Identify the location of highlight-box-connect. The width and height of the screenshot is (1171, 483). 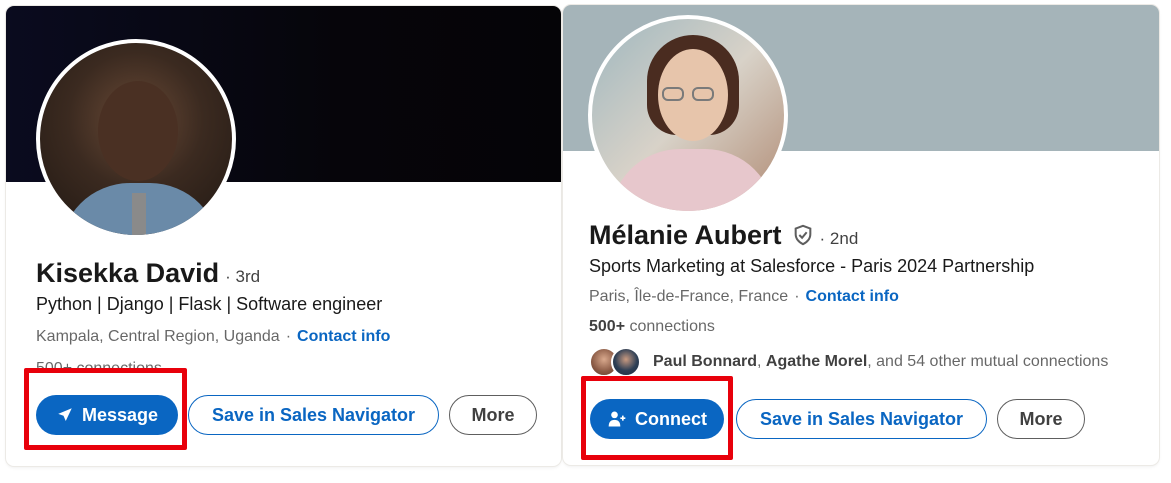
(657, 418).